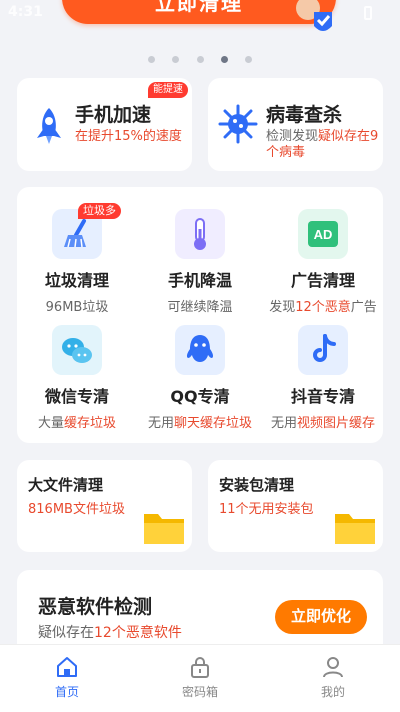 The height and width of the screenshot is (712, 400). I want to click on malware-desc-plain: 疑似存在, so click(66, 633).